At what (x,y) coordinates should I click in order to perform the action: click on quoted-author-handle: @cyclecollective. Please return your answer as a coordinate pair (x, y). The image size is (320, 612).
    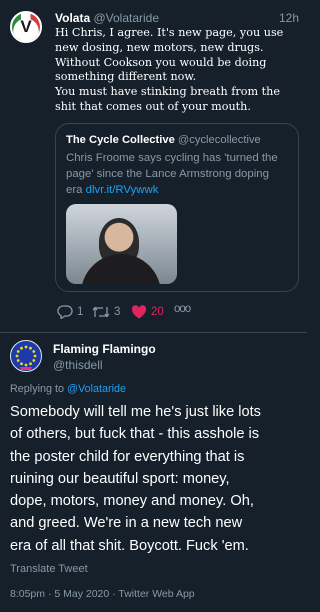
    Looking at the image, I should click on (219, 140).